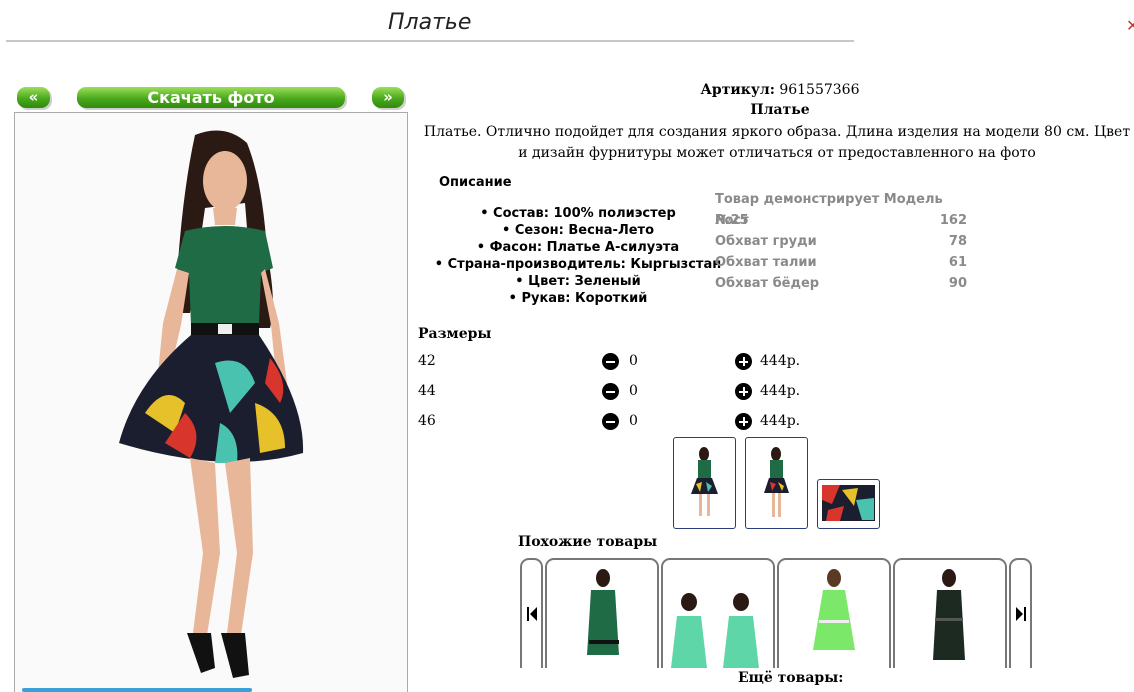 The width and height of the screenshot is (1134, 692). What do you see at coordinates (430, 22) in the screenshot?
I see `page-title: Платье` at bounding box center [430, 22].